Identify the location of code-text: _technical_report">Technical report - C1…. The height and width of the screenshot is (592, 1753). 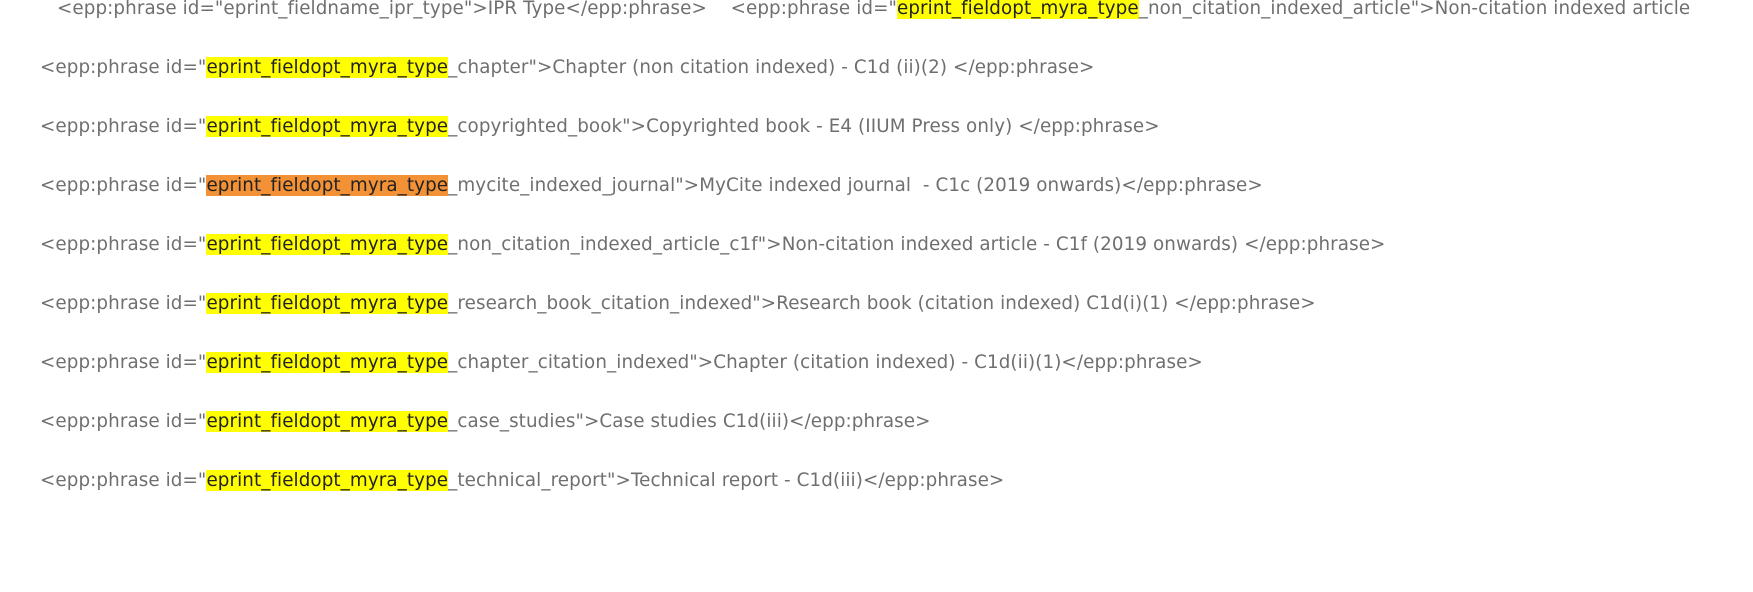
(726, 480).